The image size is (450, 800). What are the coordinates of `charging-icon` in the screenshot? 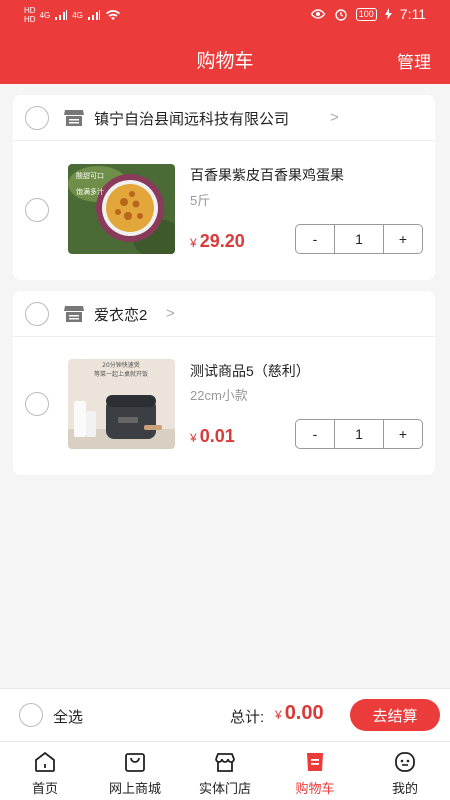 It's located at (388, 14).